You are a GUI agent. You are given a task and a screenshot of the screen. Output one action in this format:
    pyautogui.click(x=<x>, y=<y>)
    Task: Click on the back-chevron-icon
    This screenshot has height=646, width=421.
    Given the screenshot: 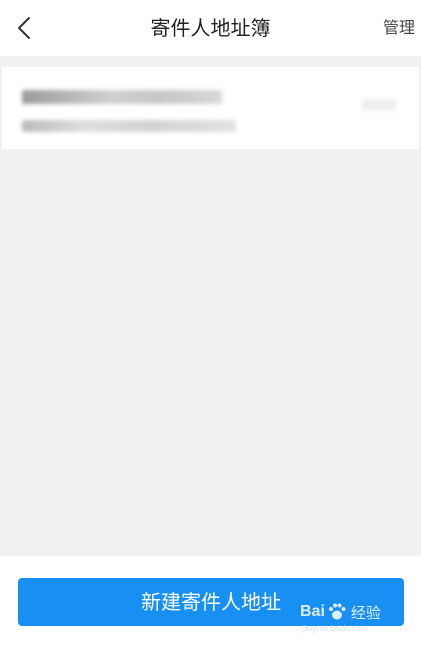 What is the action you would take?
    pyautogui.click(x=24, y=28)
    